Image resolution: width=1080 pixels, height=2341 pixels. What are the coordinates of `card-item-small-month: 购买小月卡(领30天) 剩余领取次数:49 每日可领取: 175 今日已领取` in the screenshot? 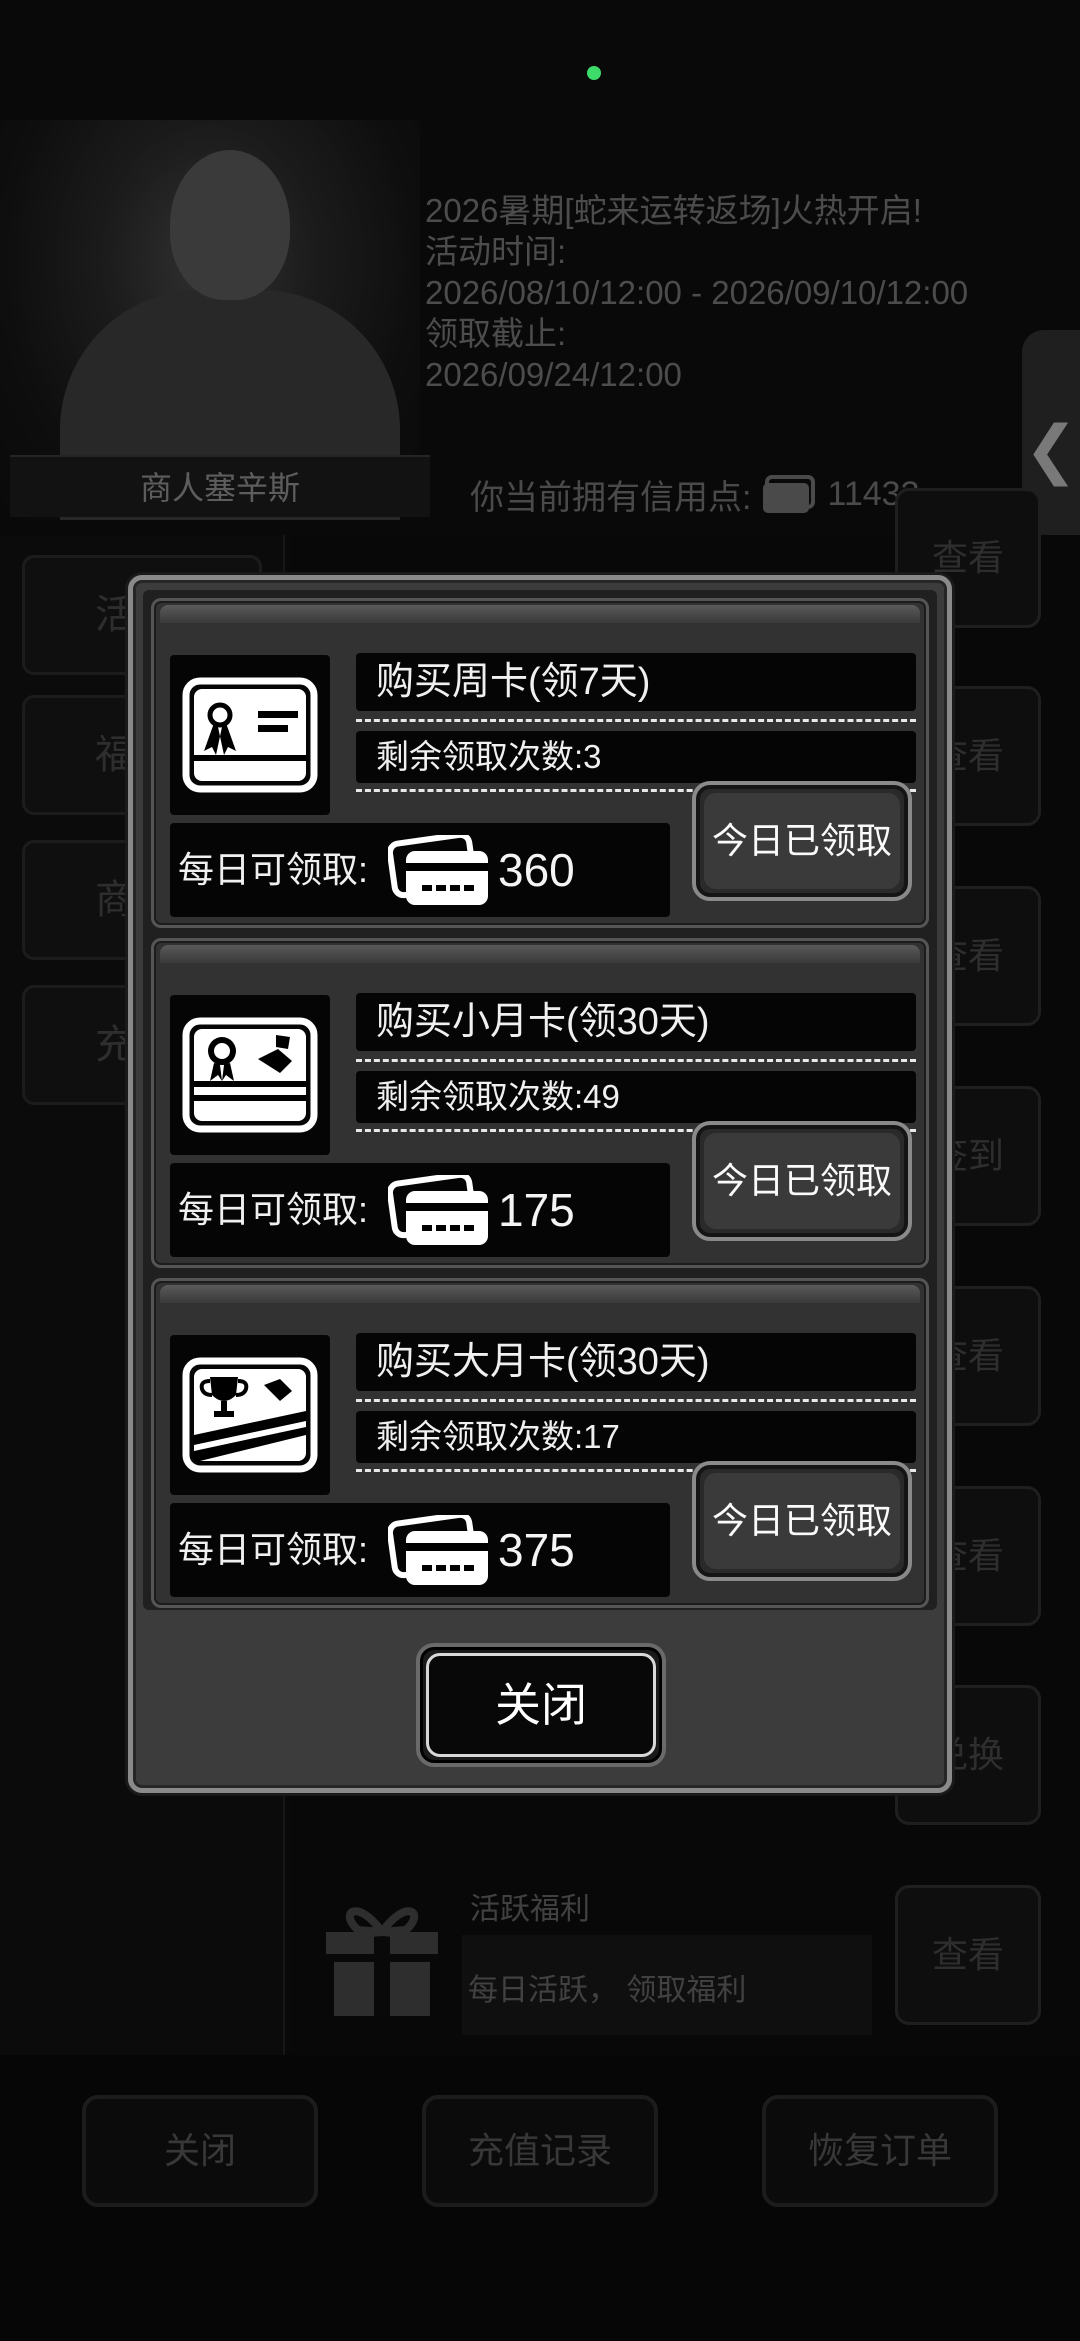 It's located at (540, 1103).